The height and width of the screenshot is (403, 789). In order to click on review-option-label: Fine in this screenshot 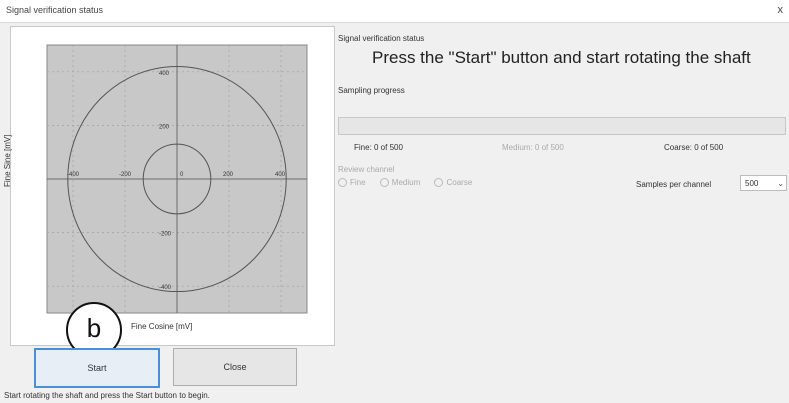, I will do `click(358, 182)`.